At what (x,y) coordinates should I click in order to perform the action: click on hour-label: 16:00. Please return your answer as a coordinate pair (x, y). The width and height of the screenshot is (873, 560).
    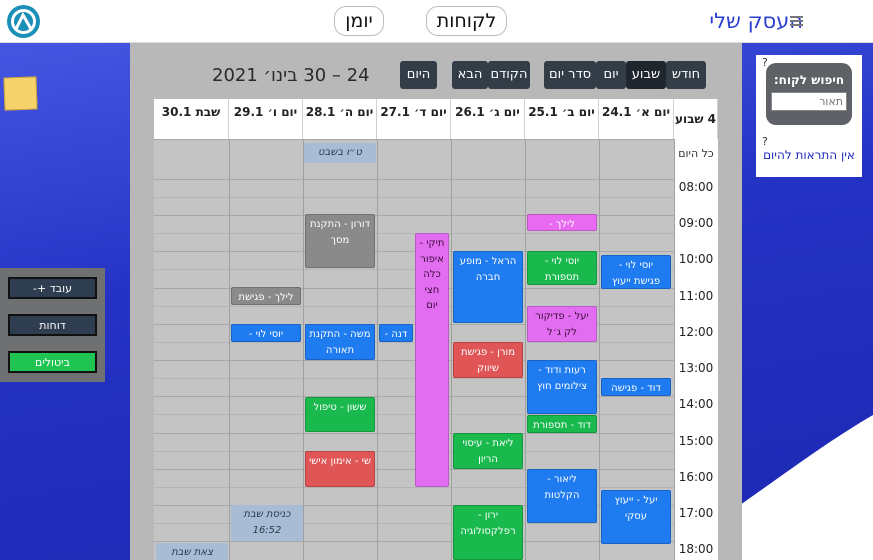
    Looking at the image, I should click on (696, 477).